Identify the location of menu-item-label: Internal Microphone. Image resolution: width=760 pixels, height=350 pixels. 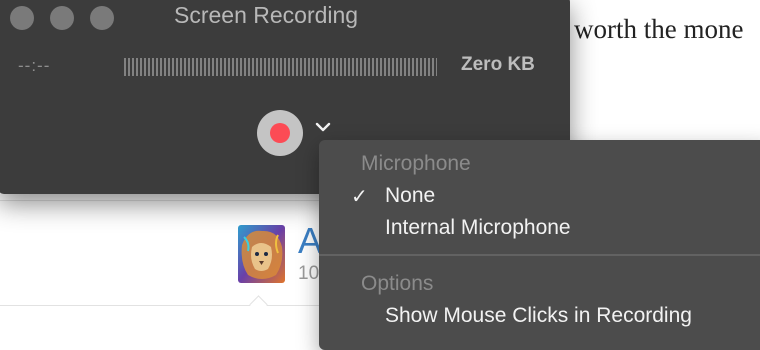
(478, 227).